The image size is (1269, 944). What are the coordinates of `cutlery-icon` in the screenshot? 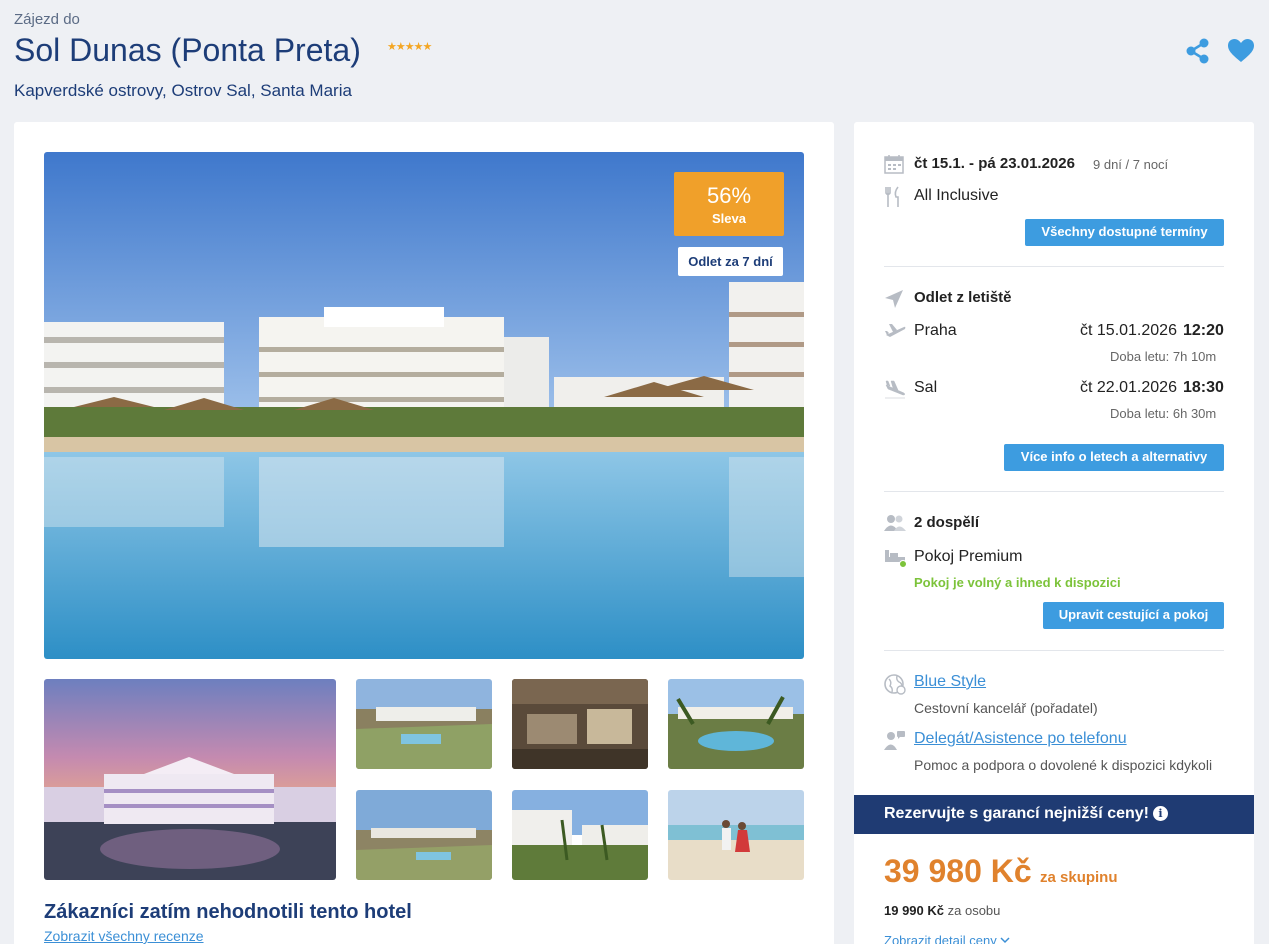 It's located at (894, 196).